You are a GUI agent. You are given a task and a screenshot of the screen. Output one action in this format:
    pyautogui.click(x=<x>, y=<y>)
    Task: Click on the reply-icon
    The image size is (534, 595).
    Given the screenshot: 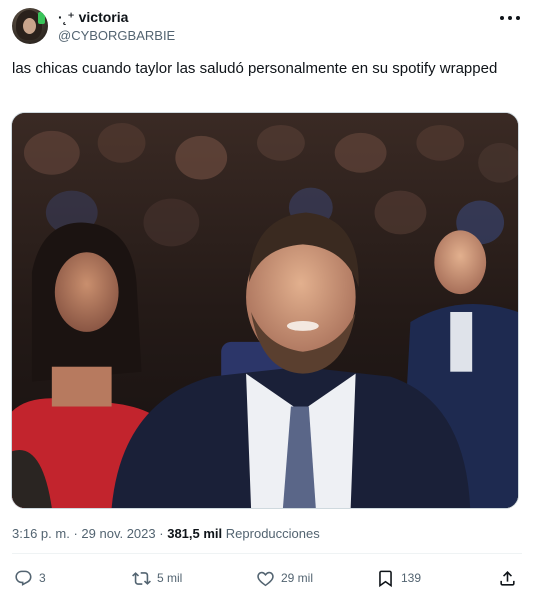 What is the action you would take?
    pyautogui.click(x=23, y=578)
    